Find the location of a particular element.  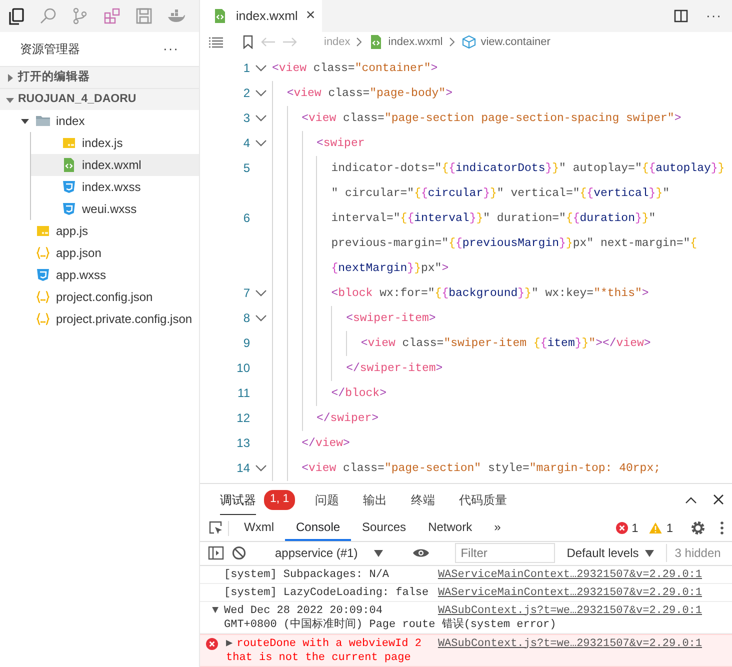

tree-item: index.wxml is located at coordinates (115, 165).